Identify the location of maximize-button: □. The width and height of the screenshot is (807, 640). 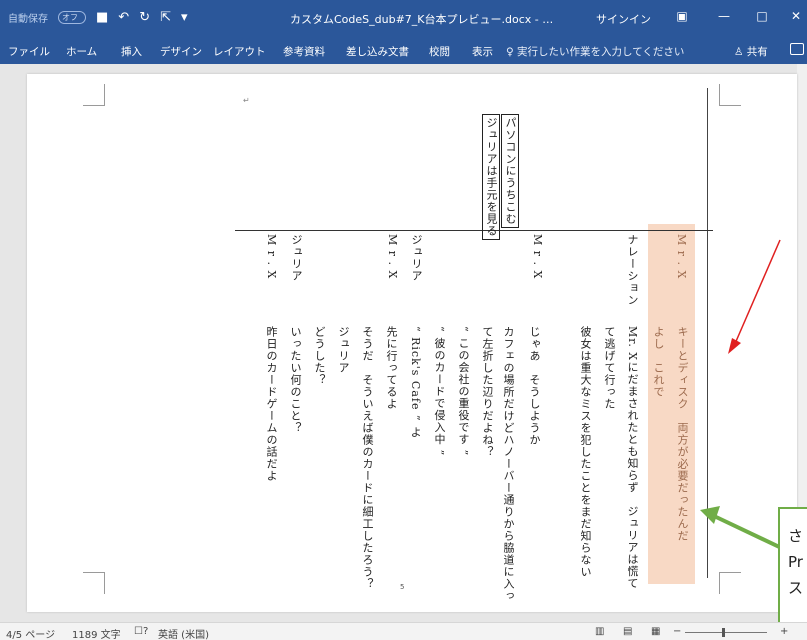
(762, 16).